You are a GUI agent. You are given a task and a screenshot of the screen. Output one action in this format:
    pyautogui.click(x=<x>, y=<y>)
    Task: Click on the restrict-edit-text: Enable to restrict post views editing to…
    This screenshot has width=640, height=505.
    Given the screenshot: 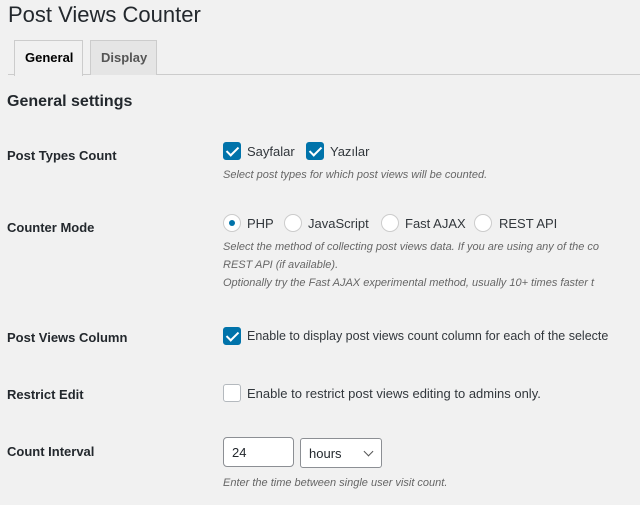 What is the action you would take?
    pyautogui.click(x=394, y=393)
    